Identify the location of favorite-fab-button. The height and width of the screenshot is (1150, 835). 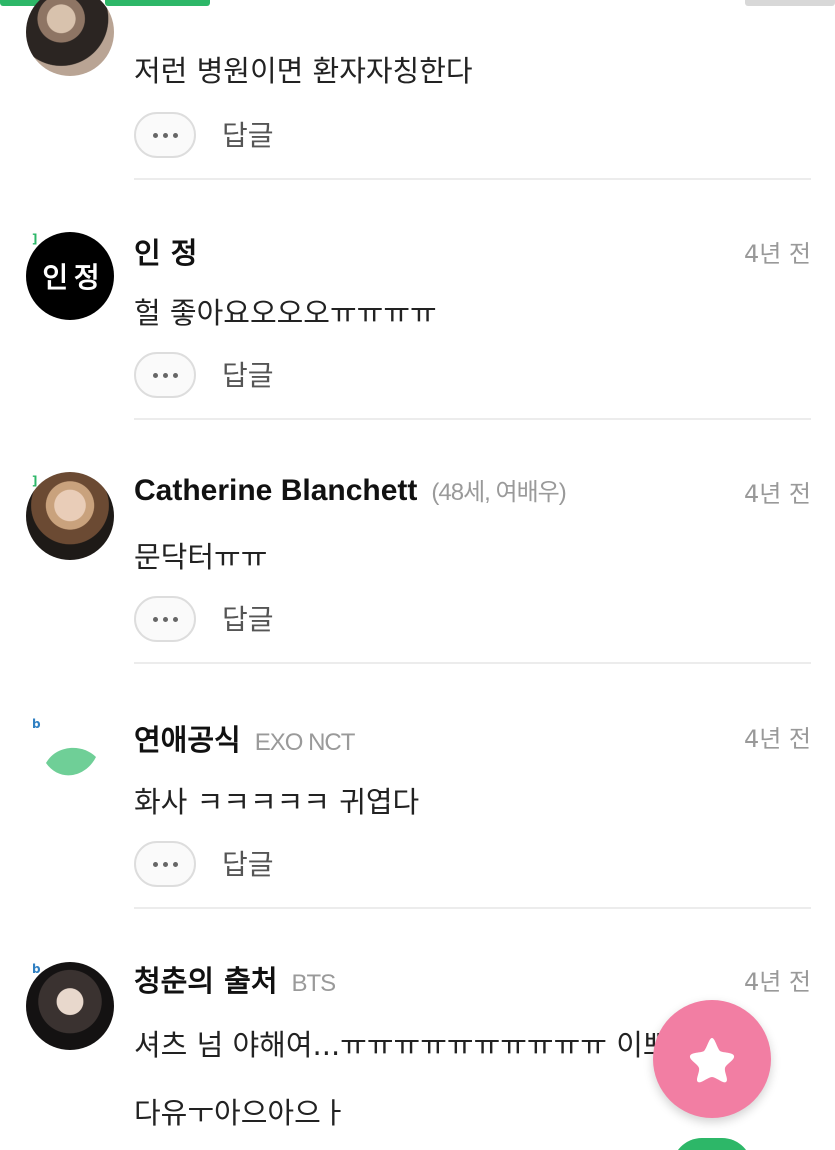
(712, 1059).